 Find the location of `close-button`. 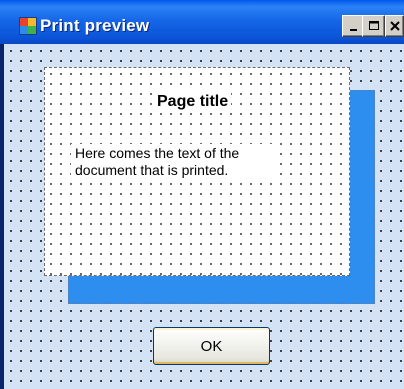

close-button is located at coordinates (394, 26).